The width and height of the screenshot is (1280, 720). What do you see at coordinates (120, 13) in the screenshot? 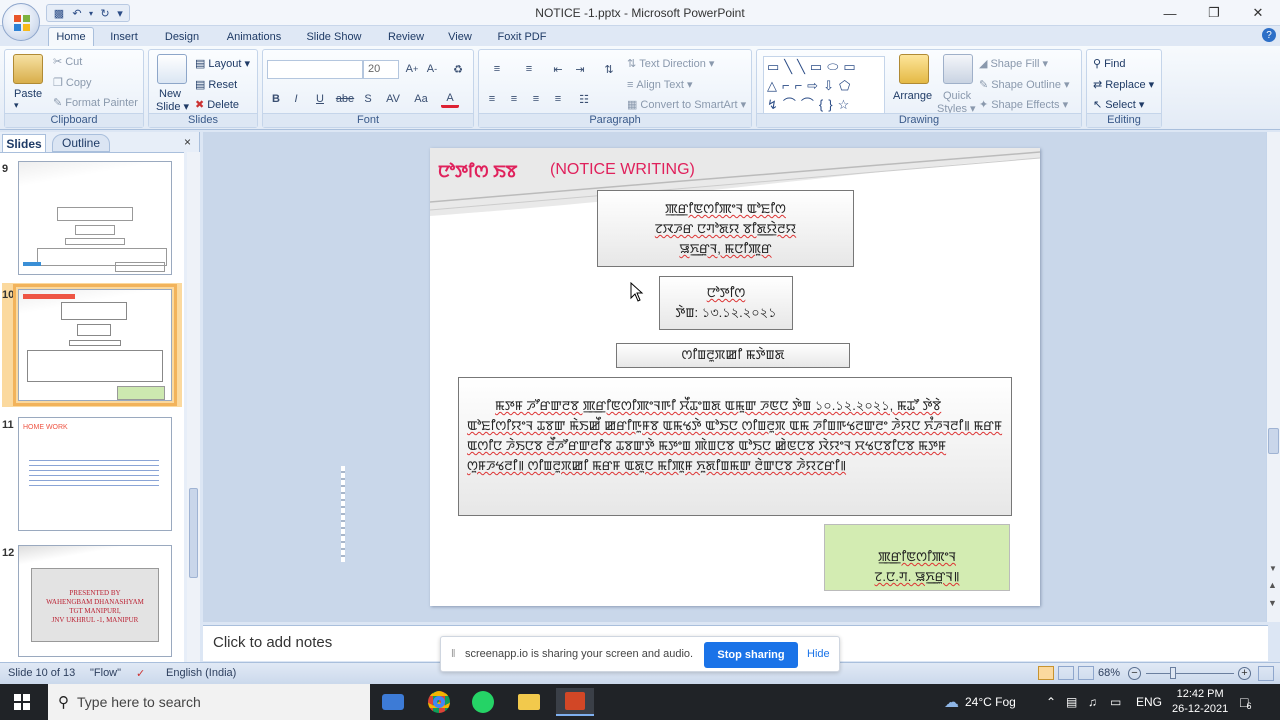
I see `customize-qat-icon: ▾` at bounding box center [120, 13].